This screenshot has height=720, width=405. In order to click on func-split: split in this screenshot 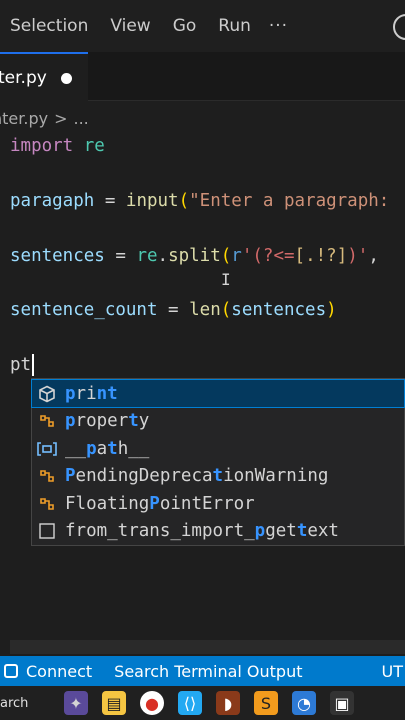, I will do `click(194, 256)`.